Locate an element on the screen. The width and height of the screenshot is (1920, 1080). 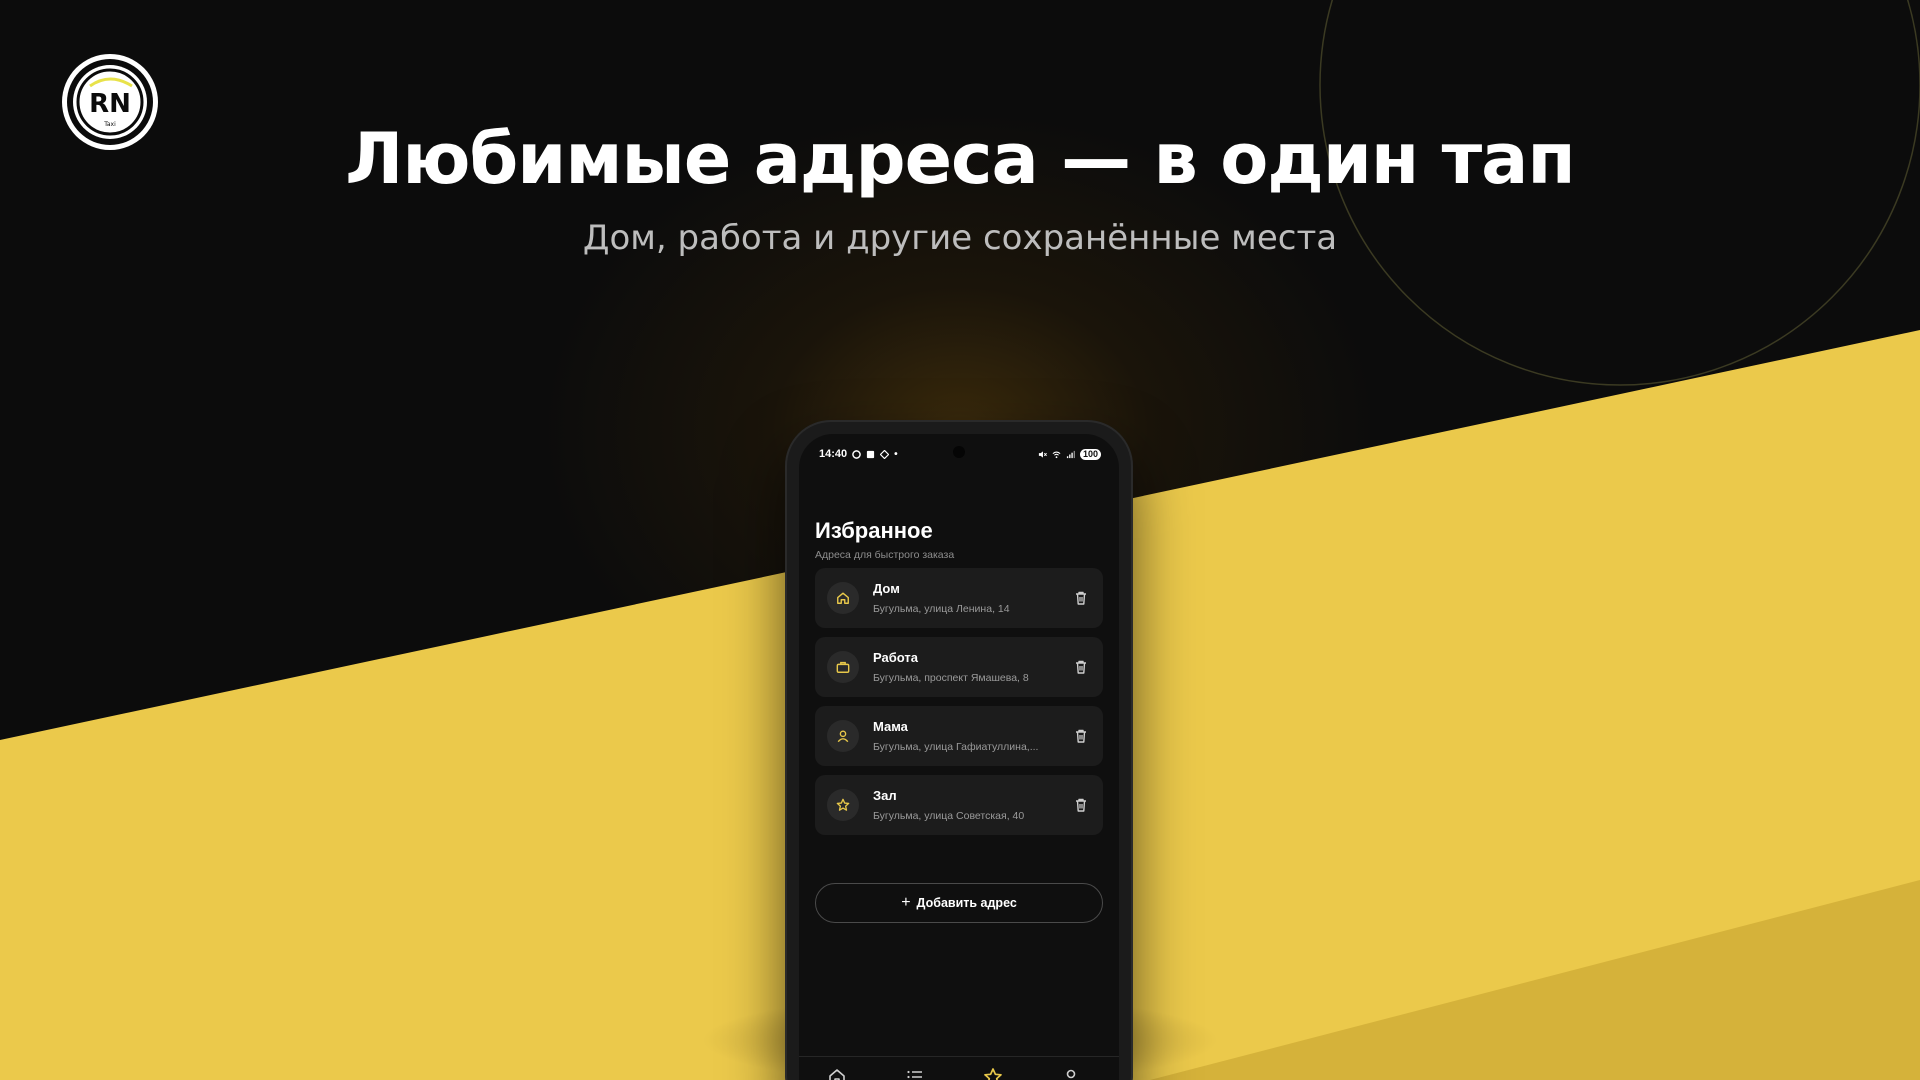
signal-icon is located at coordinates (1070, 454).